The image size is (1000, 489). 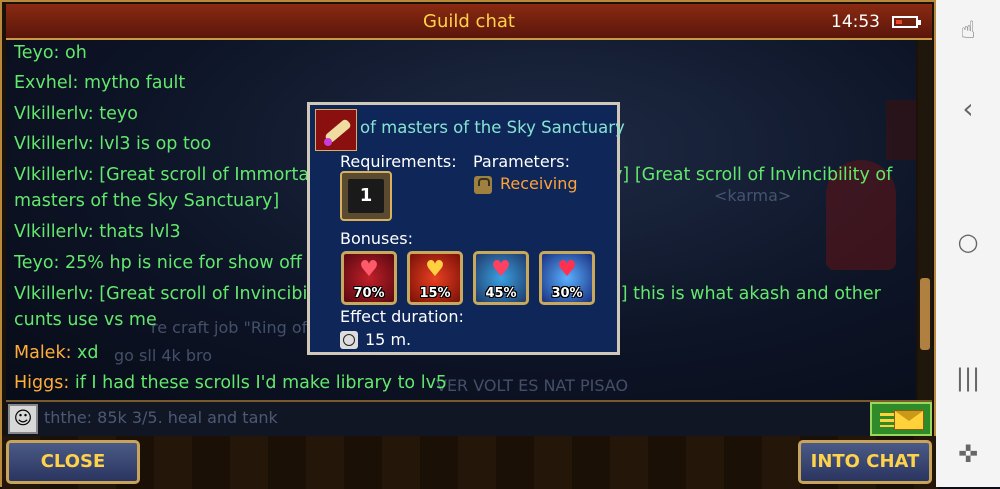 I want to click on send-message-button, so click(x=901, y=419).